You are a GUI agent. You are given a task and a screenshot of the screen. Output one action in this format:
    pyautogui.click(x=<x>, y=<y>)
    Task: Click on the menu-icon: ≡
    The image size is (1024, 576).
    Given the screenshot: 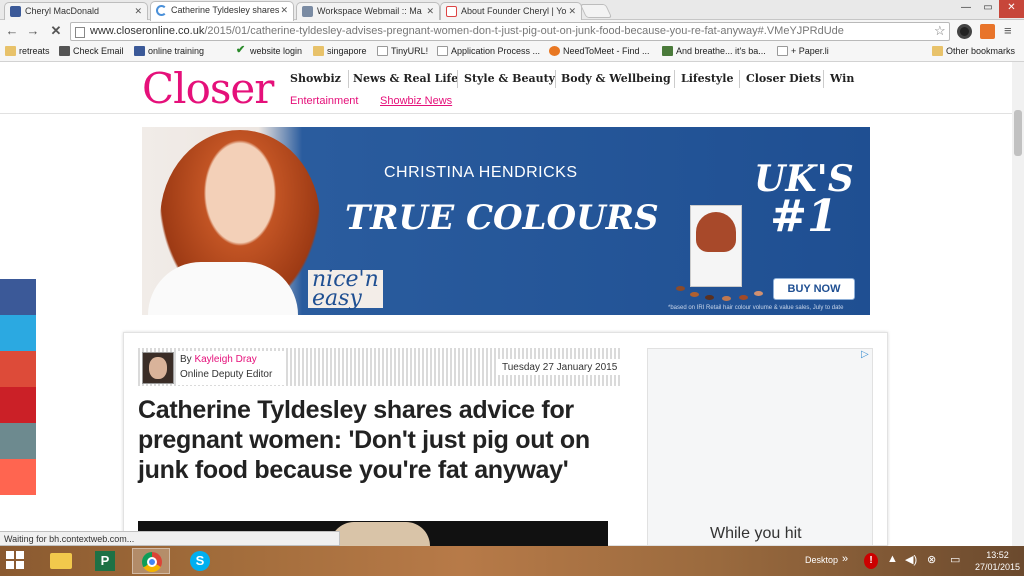 What is the action you would take?
    pyautogui.click(x=1008, y=30)
    